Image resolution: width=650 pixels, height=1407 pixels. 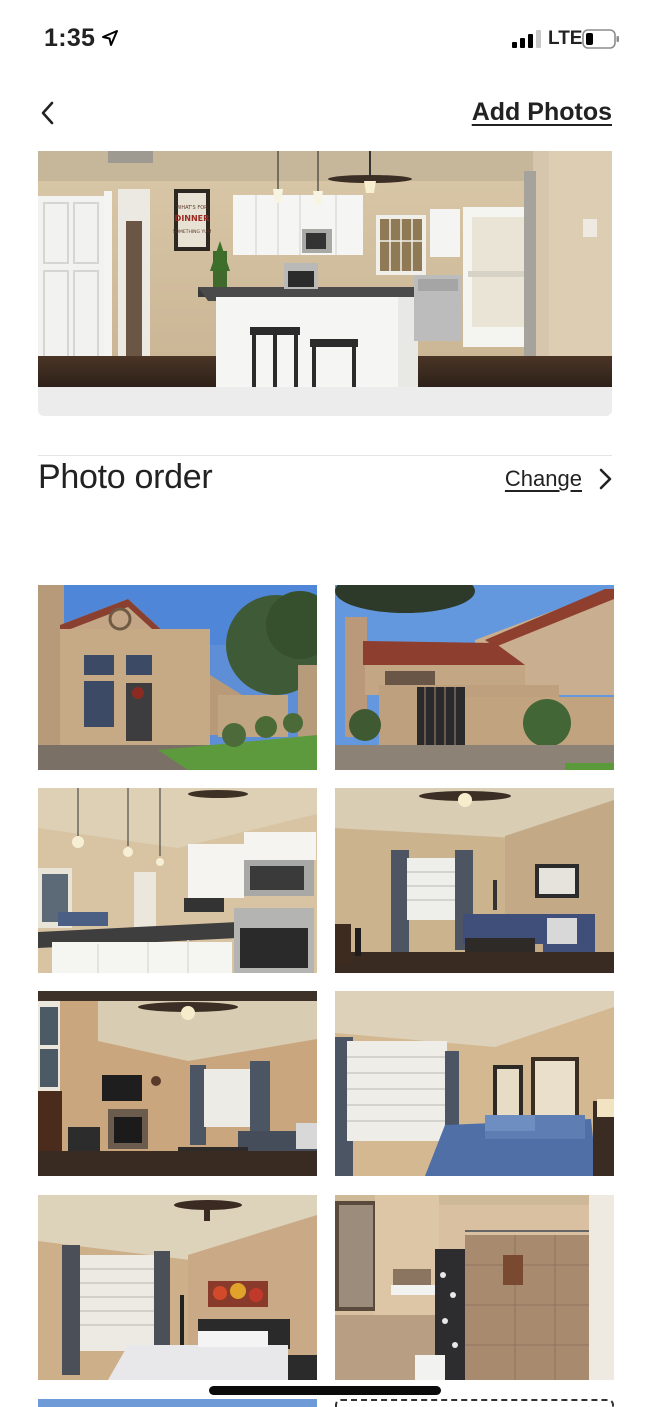 I want to click on chevron-right-icon, so click(x=605, y=479).